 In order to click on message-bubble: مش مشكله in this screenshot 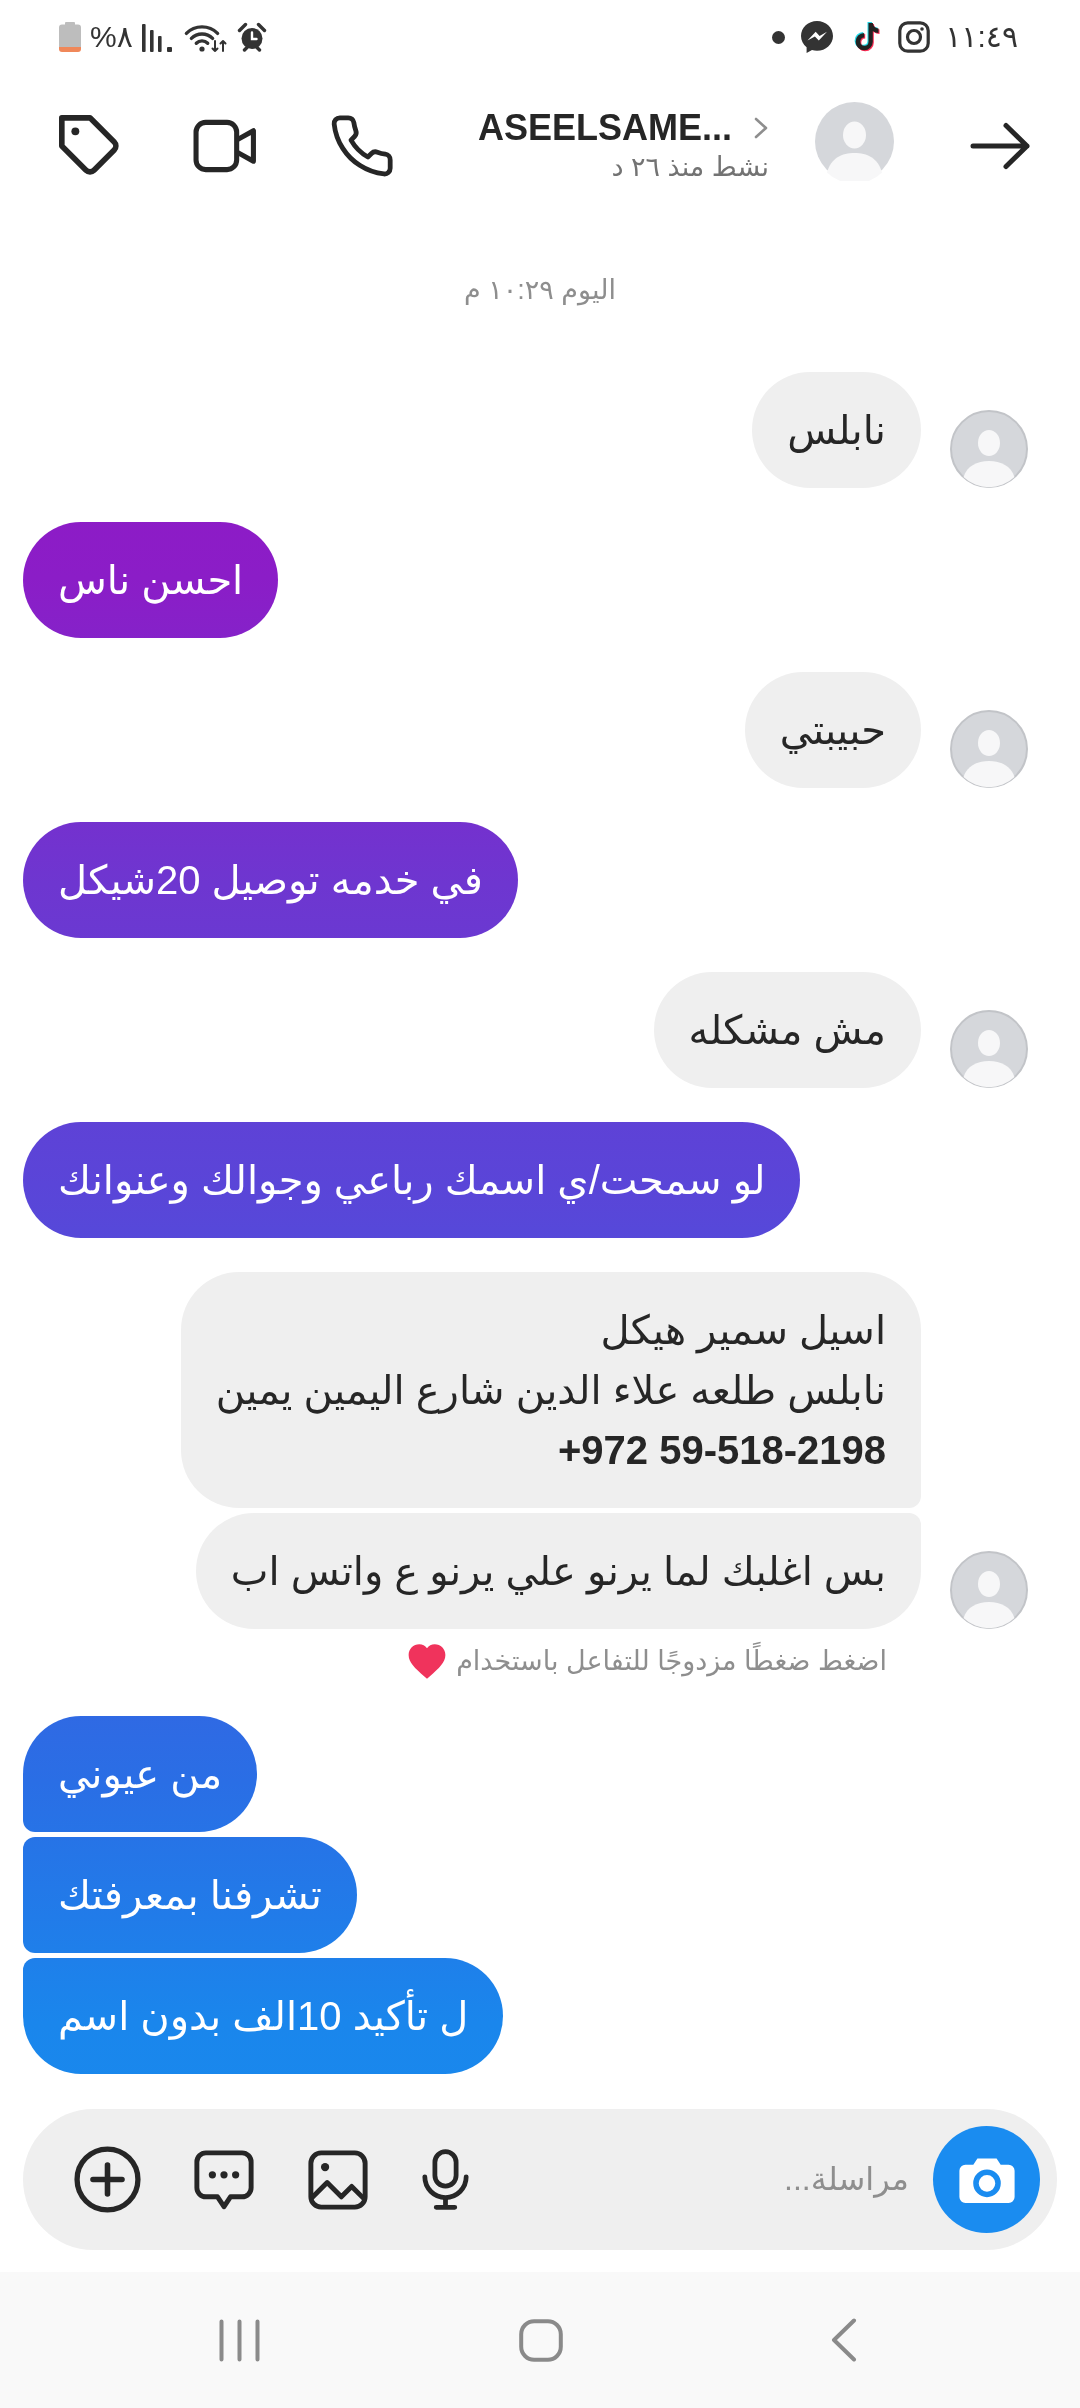, I will do `click(787, 1030)`.